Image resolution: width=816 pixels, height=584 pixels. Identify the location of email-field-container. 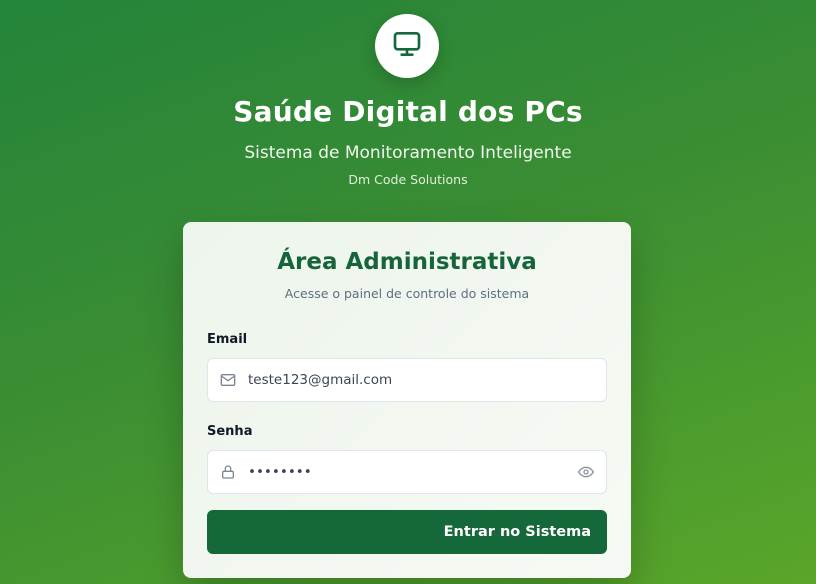
(407, 380).